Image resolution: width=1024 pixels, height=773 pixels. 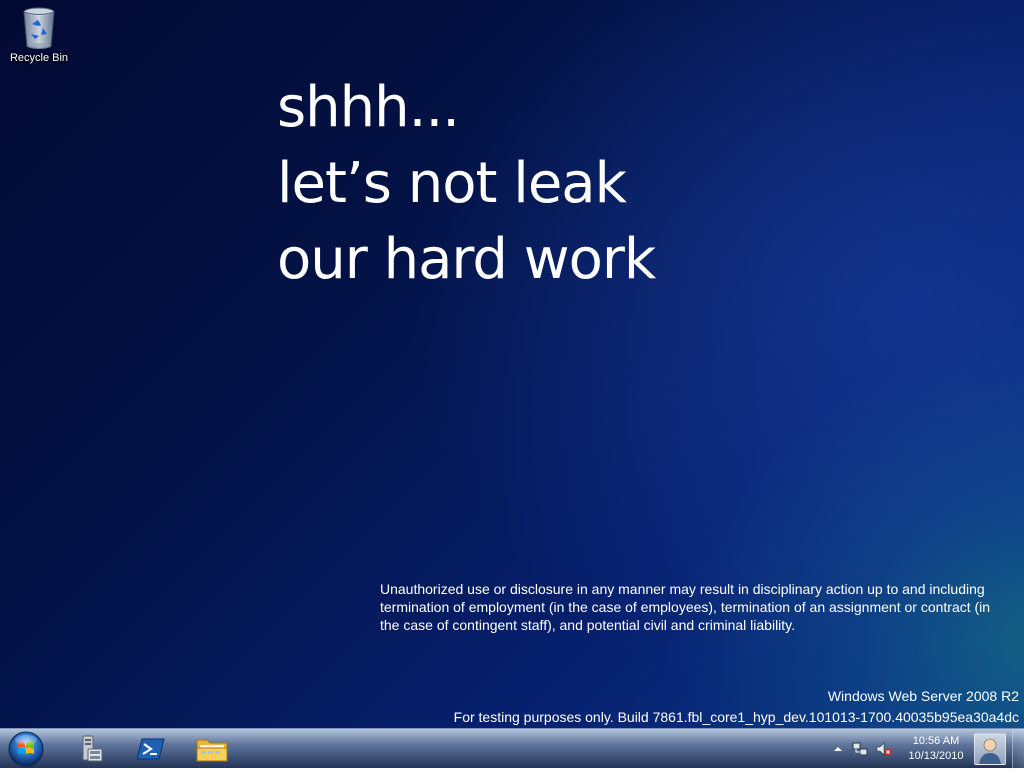 What do you see at coordinates (39, 28) in the screenshot?
I see `recycle-bin-icon` at bounding box center [39, 28].